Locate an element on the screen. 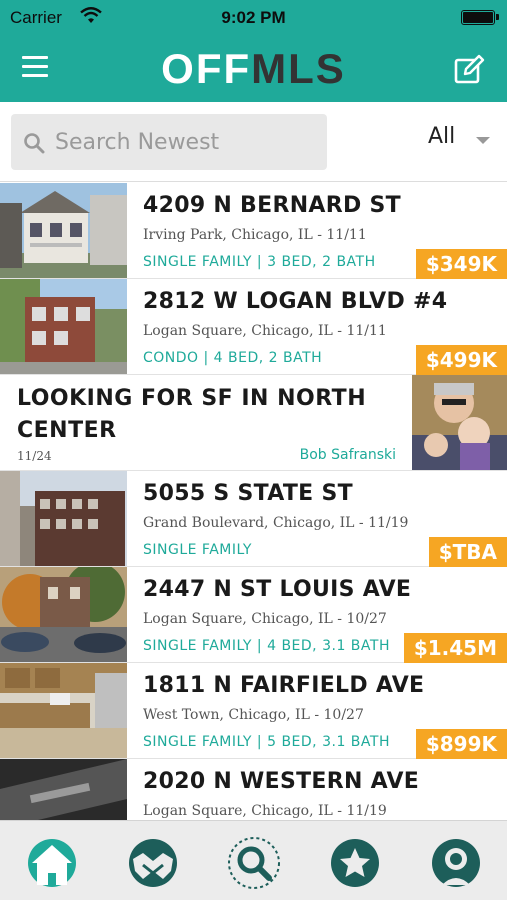 The width and height of the screenshot is (507, 900). search-box is located at coordinates (169, 142).